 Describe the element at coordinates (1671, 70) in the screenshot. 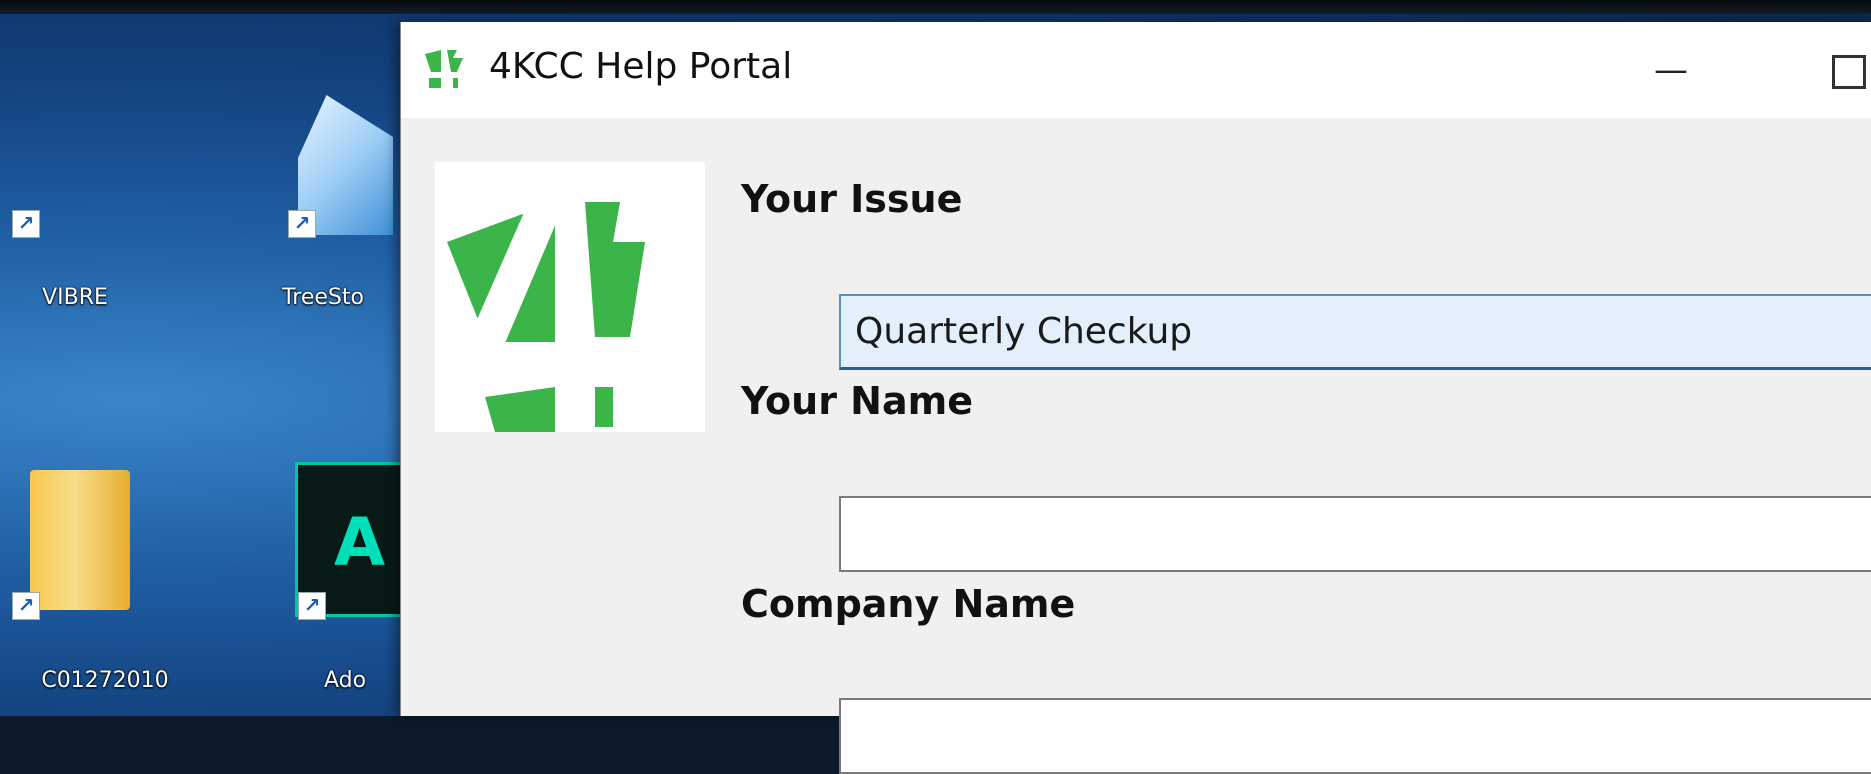

I see `minimize-button: —` at that location.